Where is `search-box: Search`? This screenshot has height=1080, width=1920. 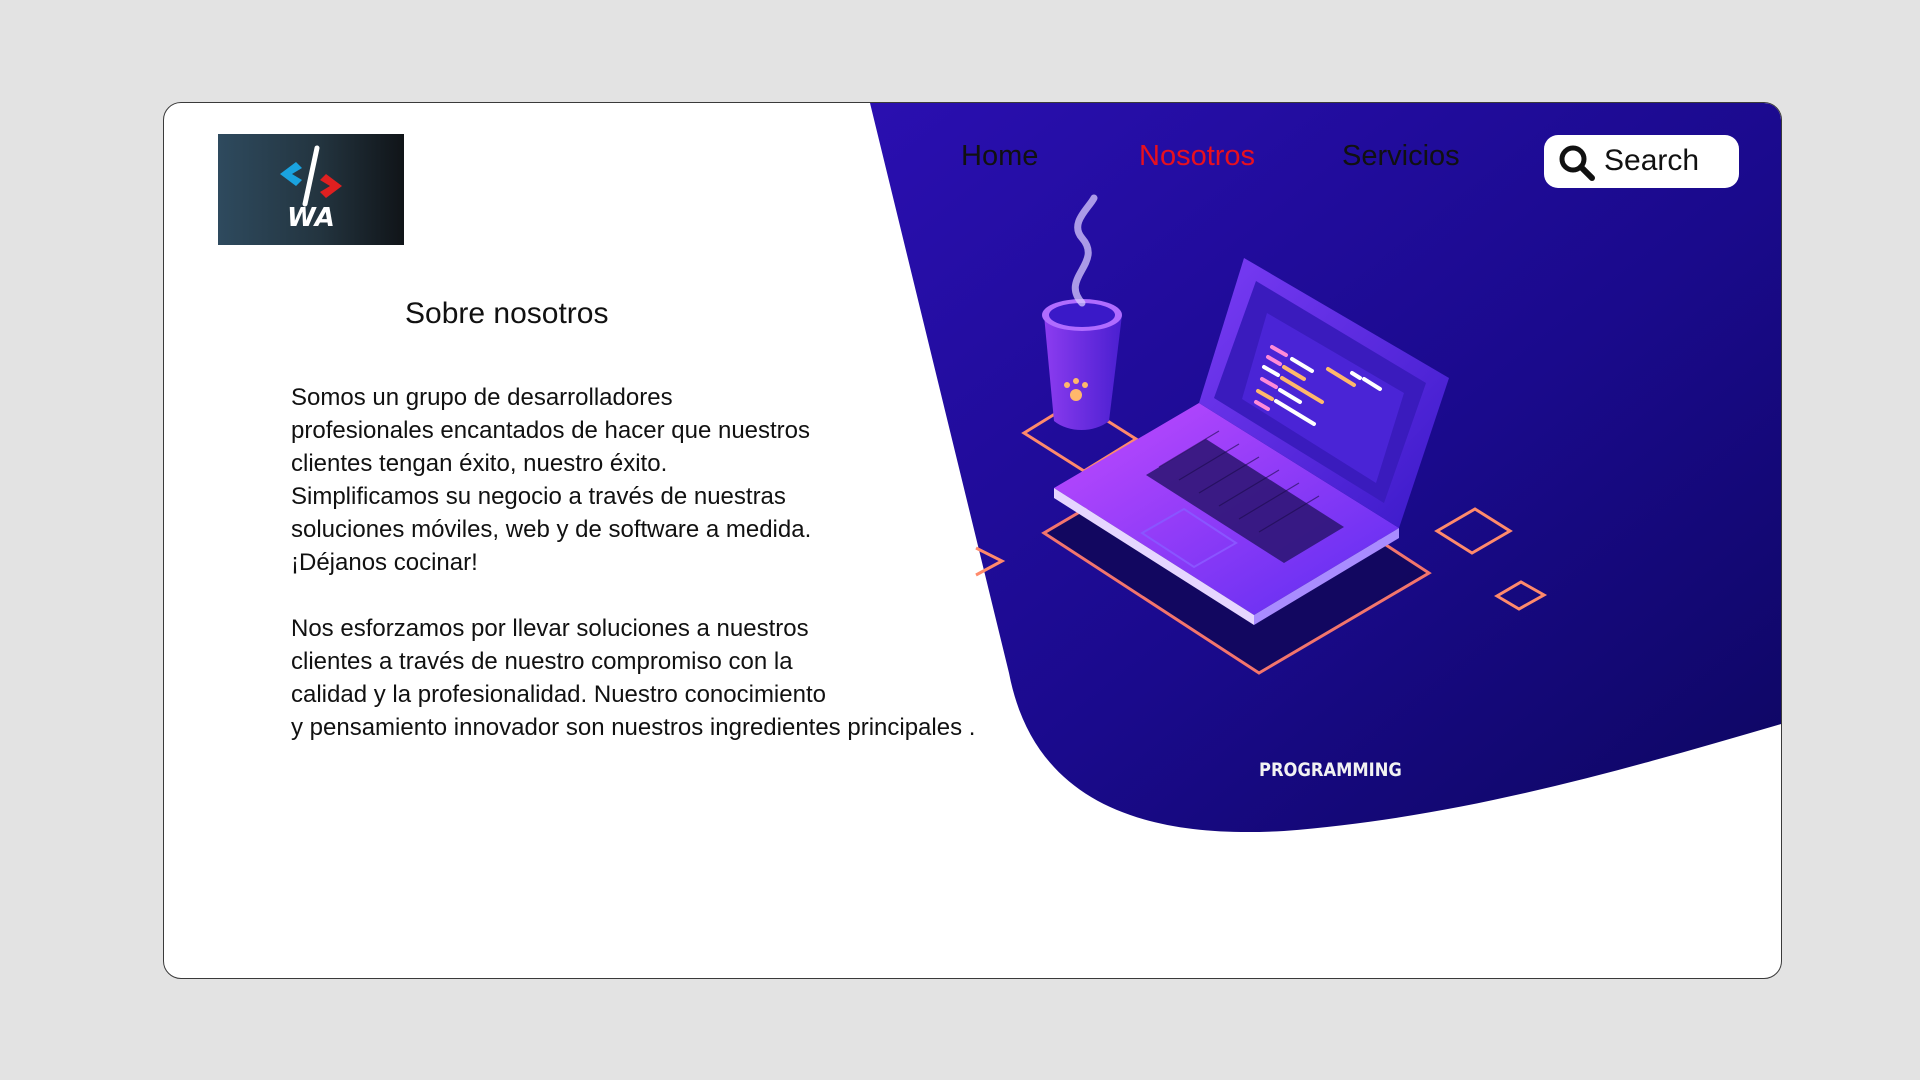 search-box: Search is located at coordinates (1641, 161).